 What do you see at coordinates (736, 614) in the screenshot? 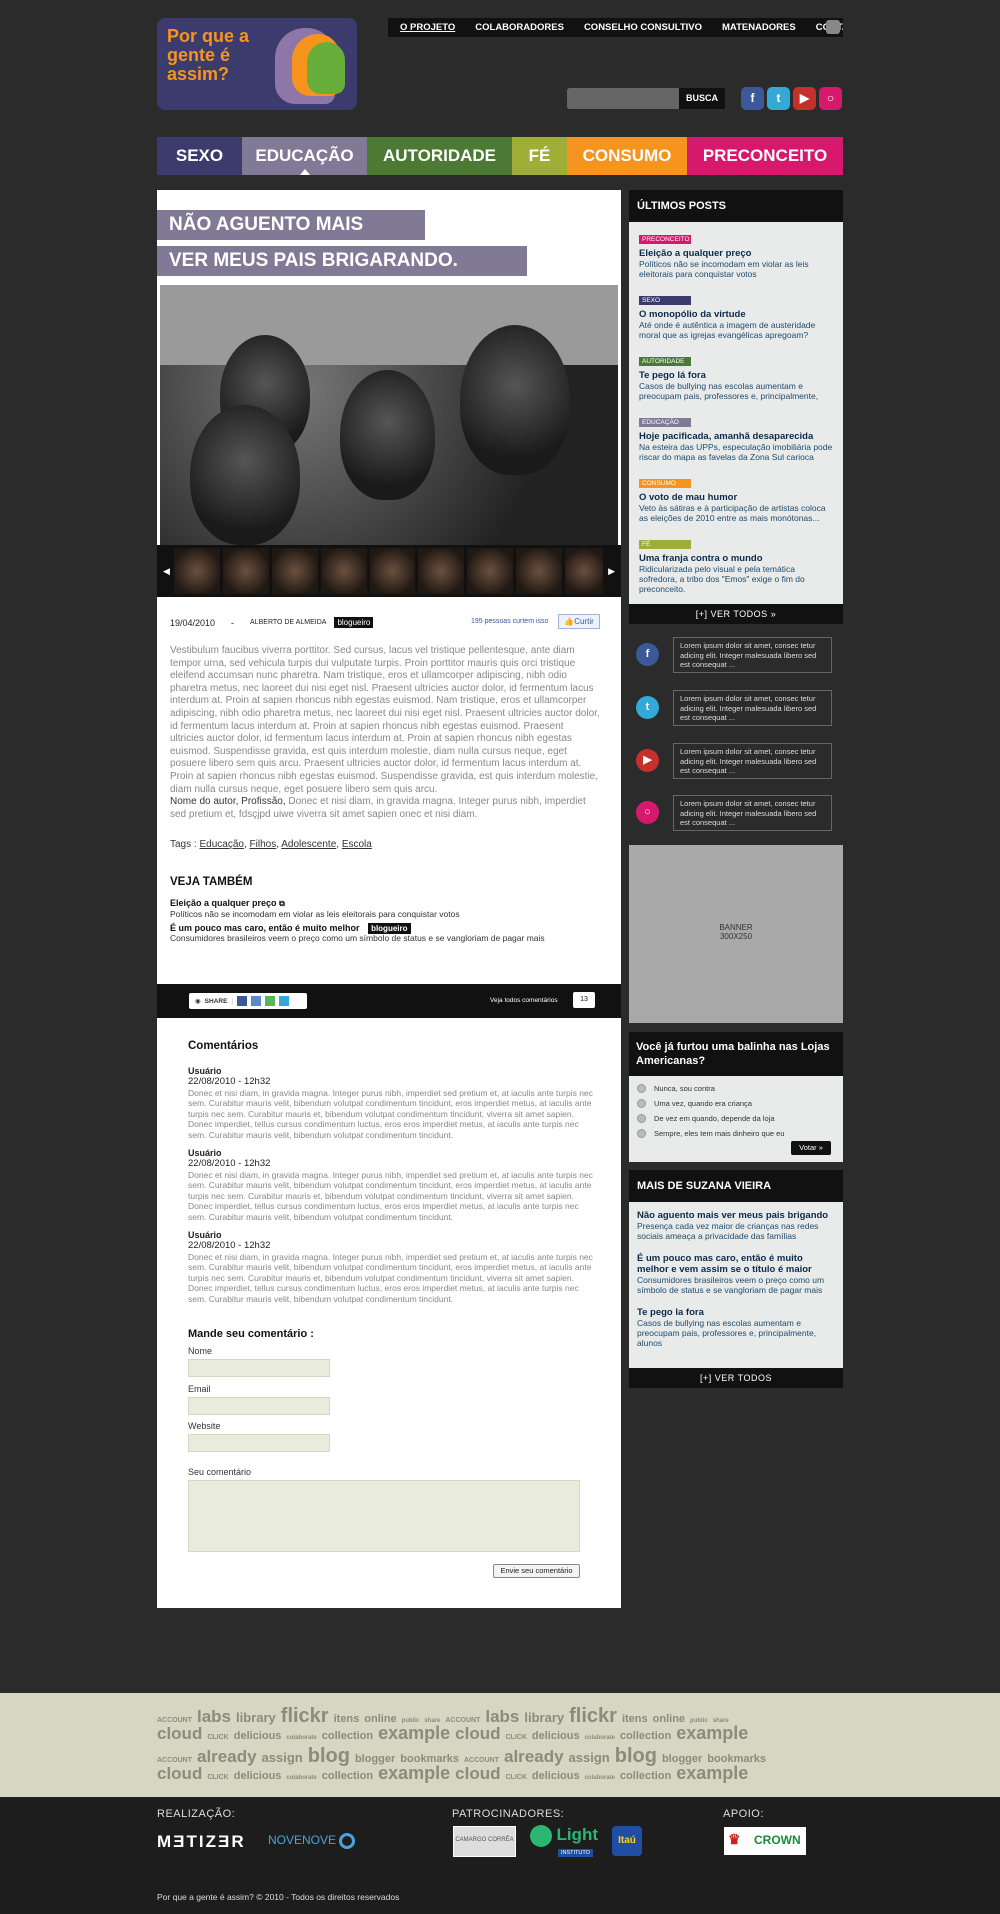
I see `latest-see-all-button: [+] VER TODOS »` at bounding box center [736, 614].